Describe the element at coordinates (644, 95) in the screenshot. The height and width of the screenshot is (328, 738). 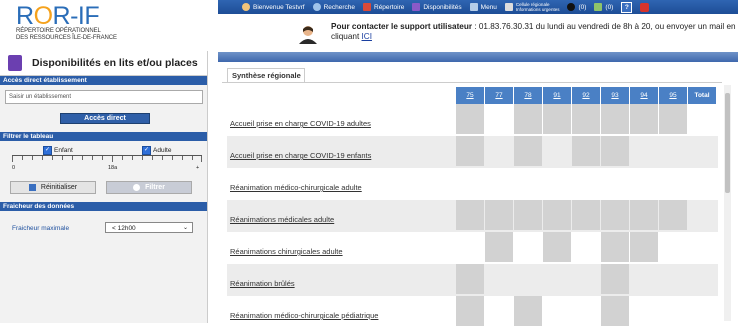
I see `column-header-94: 94` at that location.